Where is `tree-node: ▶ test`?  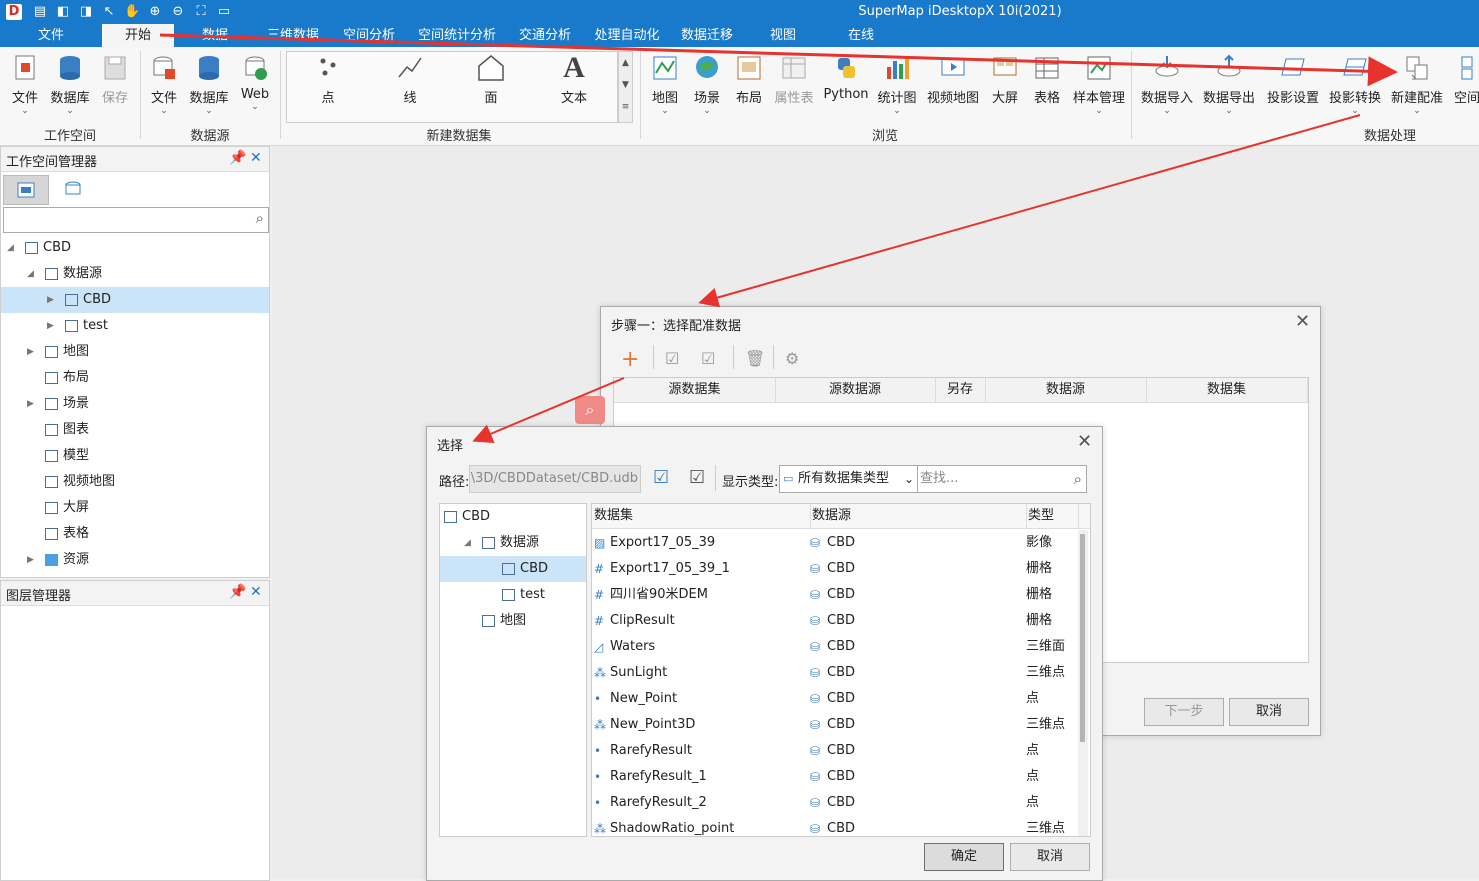 tree-node: ▶ test is located at coordinates (135, 326).